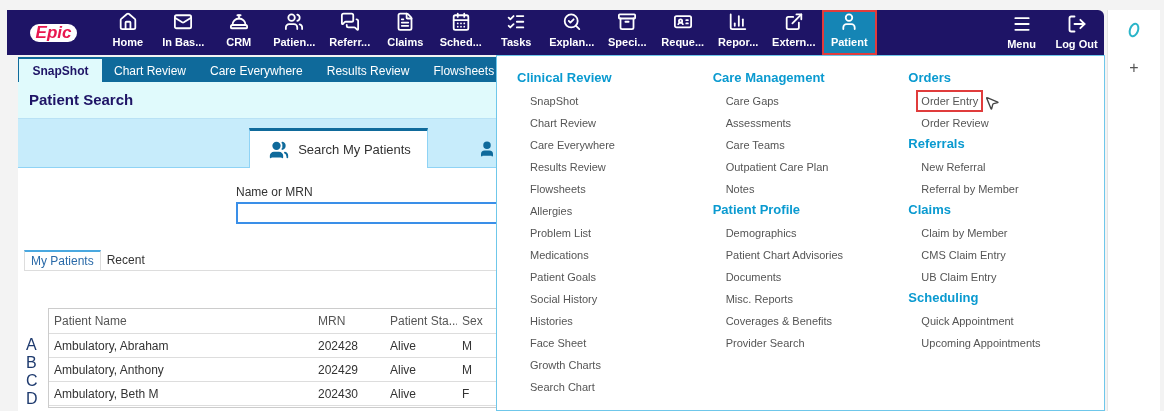  What do you see at coordinates (125, 260) in the screenshot?
I see `list-tab: Recent` at bounding box center [125, 260].